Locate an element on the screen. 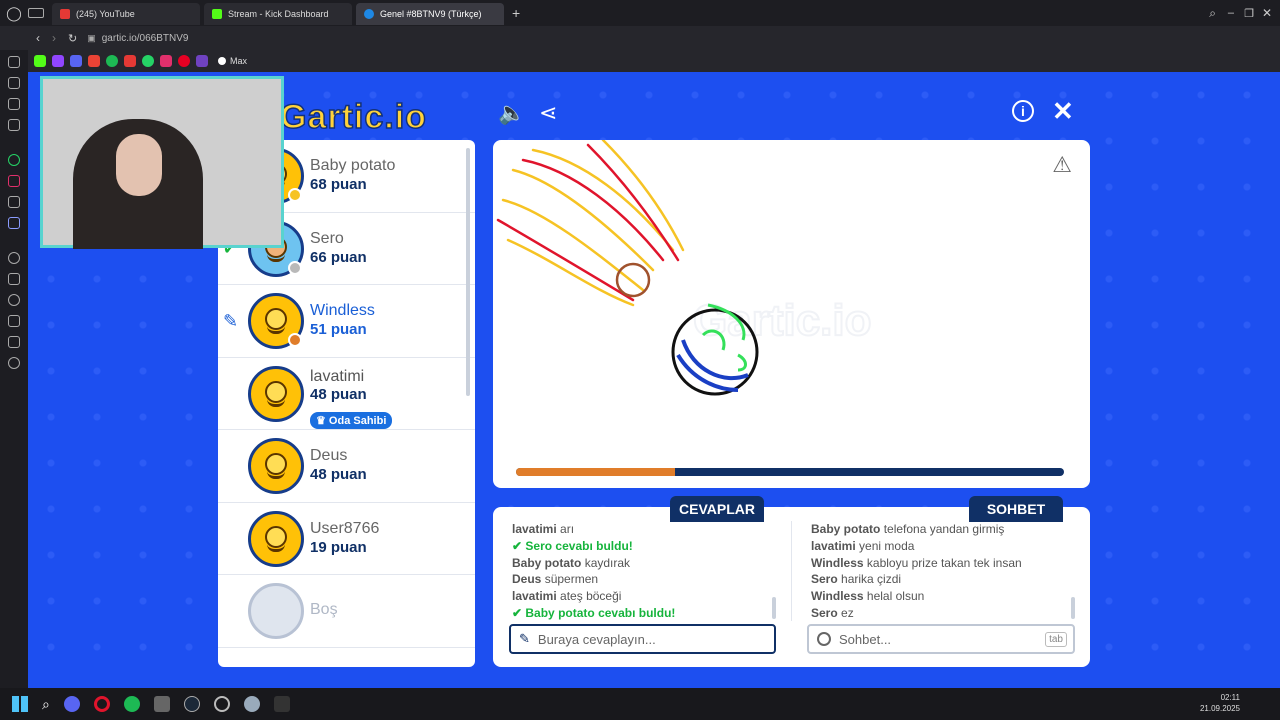 The width and height of the screenshot is (1280, 720). max-bookmark: Max is located at coordinates (232, 61).